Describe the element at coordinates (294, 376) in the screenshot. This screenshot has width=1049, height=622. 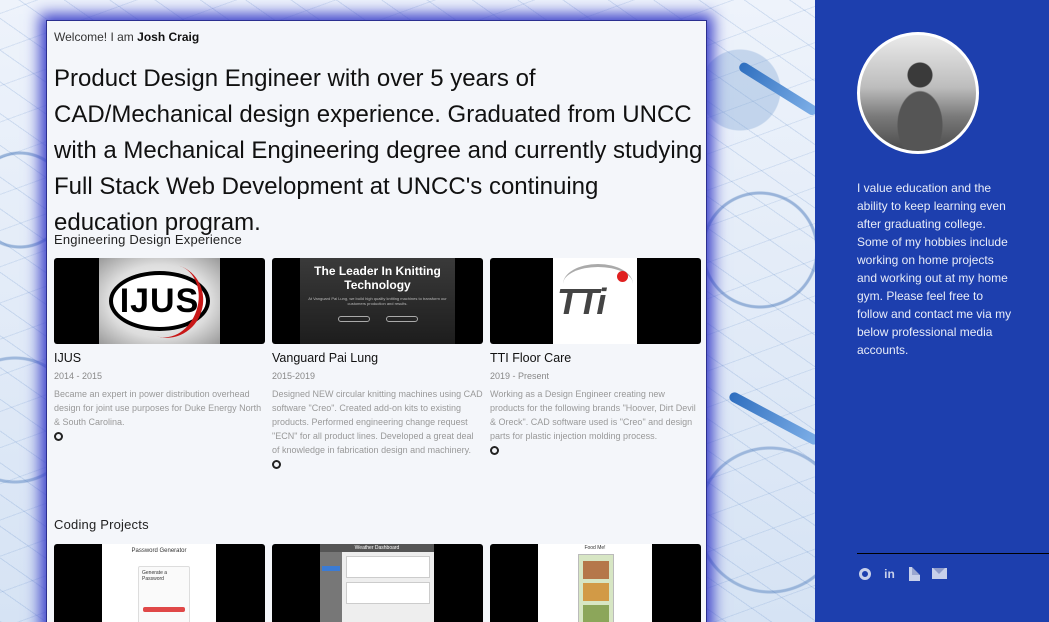
I see `experience-dates: 2015-2019` at that location.